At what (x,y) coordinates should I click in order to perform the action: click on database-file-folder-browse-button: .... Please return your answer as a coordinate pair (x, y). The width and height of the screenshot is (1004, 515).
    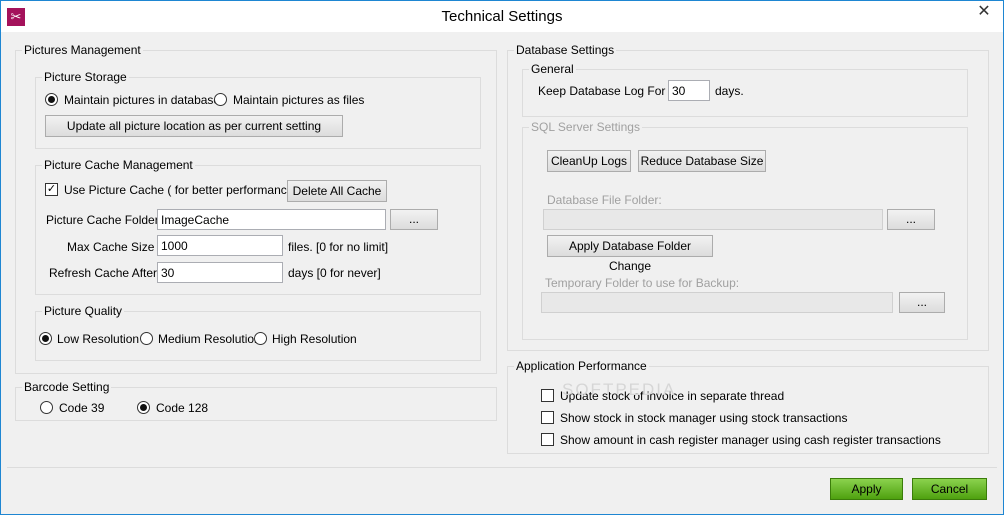
    Looking at the image, I should click on (911, 219).